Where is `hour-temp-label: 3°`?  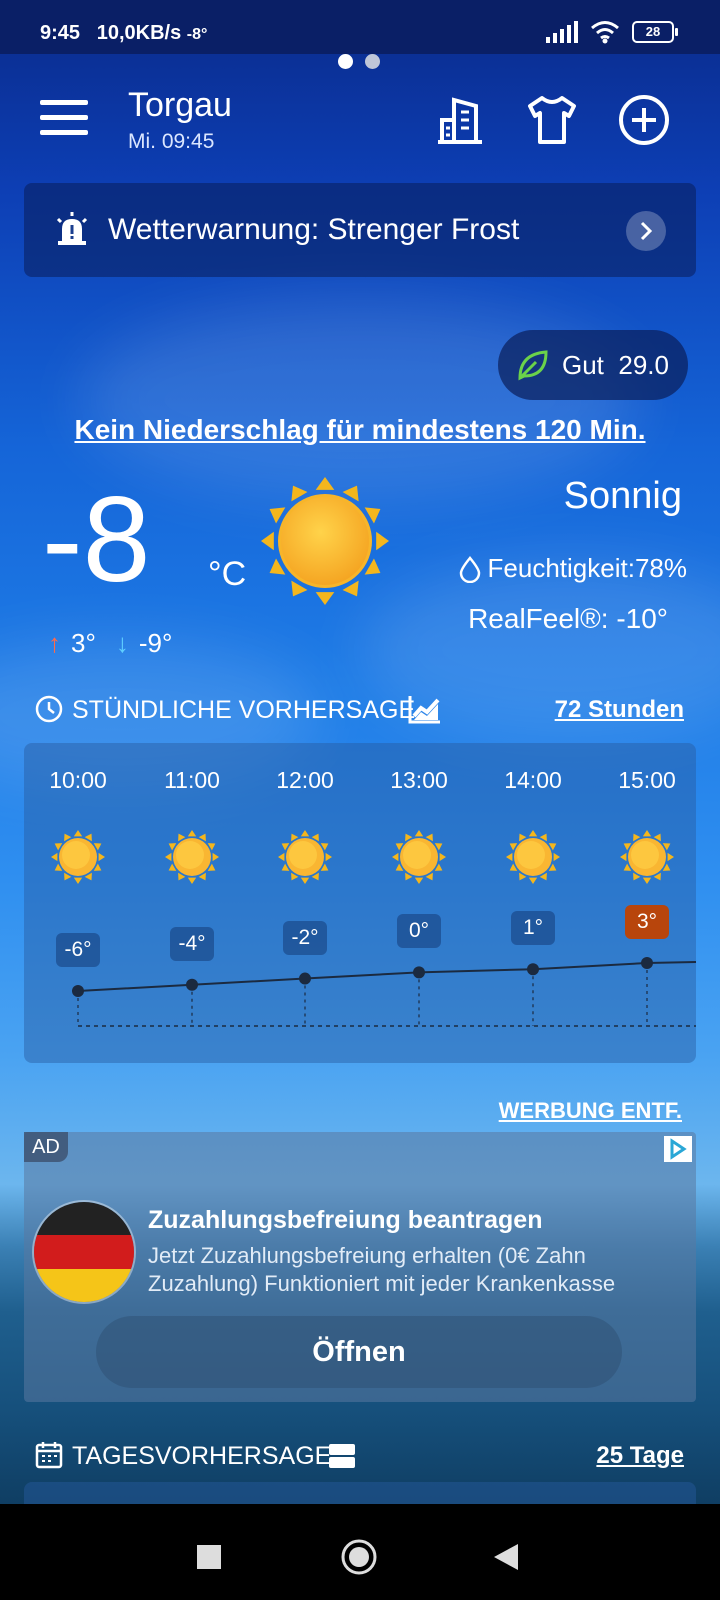
hour-temp-label: 3° is located at coordinates (647, 922).